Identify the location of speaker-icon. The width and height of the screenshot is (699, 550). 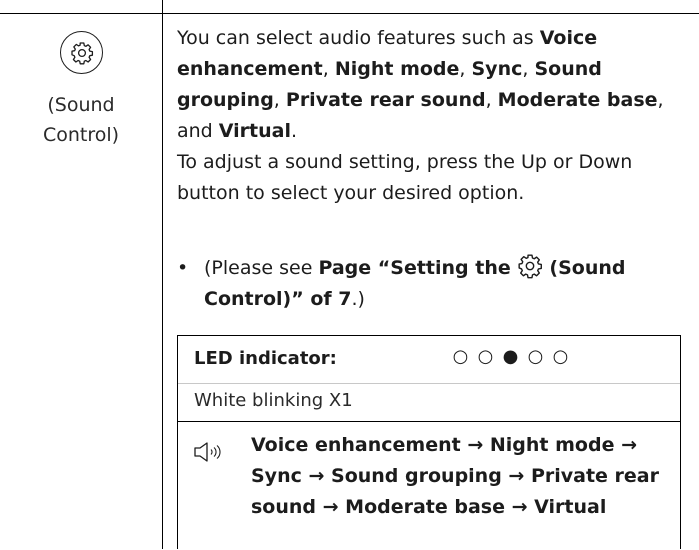
(207, 452).